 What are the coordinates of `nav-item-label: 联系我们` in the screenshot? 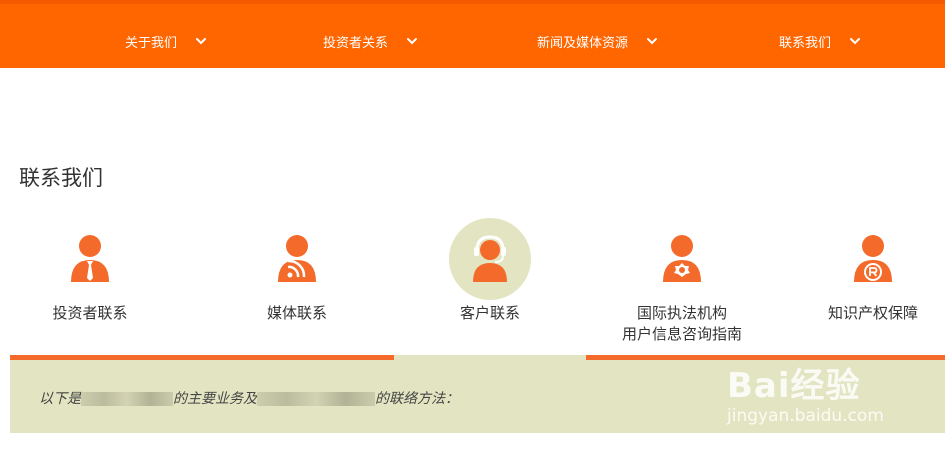 It's located at (805, 43).